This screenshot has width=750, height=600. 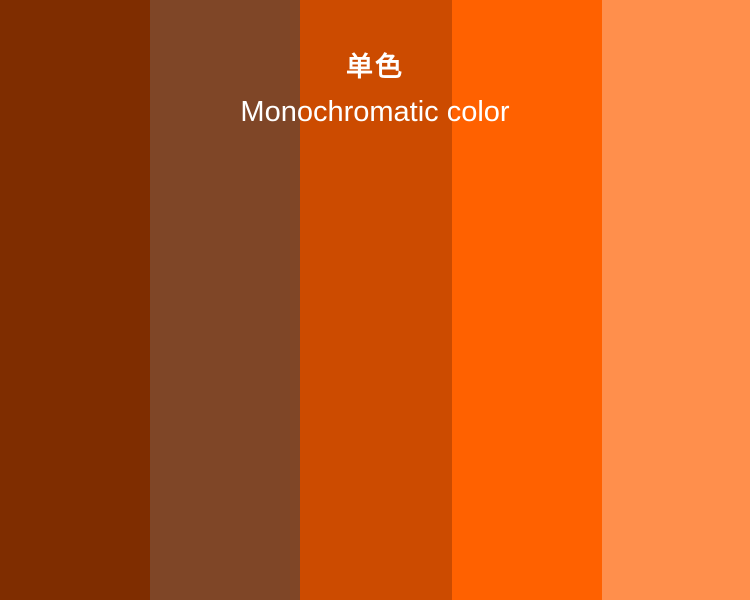 What do you see at coordinates (375, 67) in the screenshot?
I see `title-chinese: 单色` at bounding box center [375, 67].